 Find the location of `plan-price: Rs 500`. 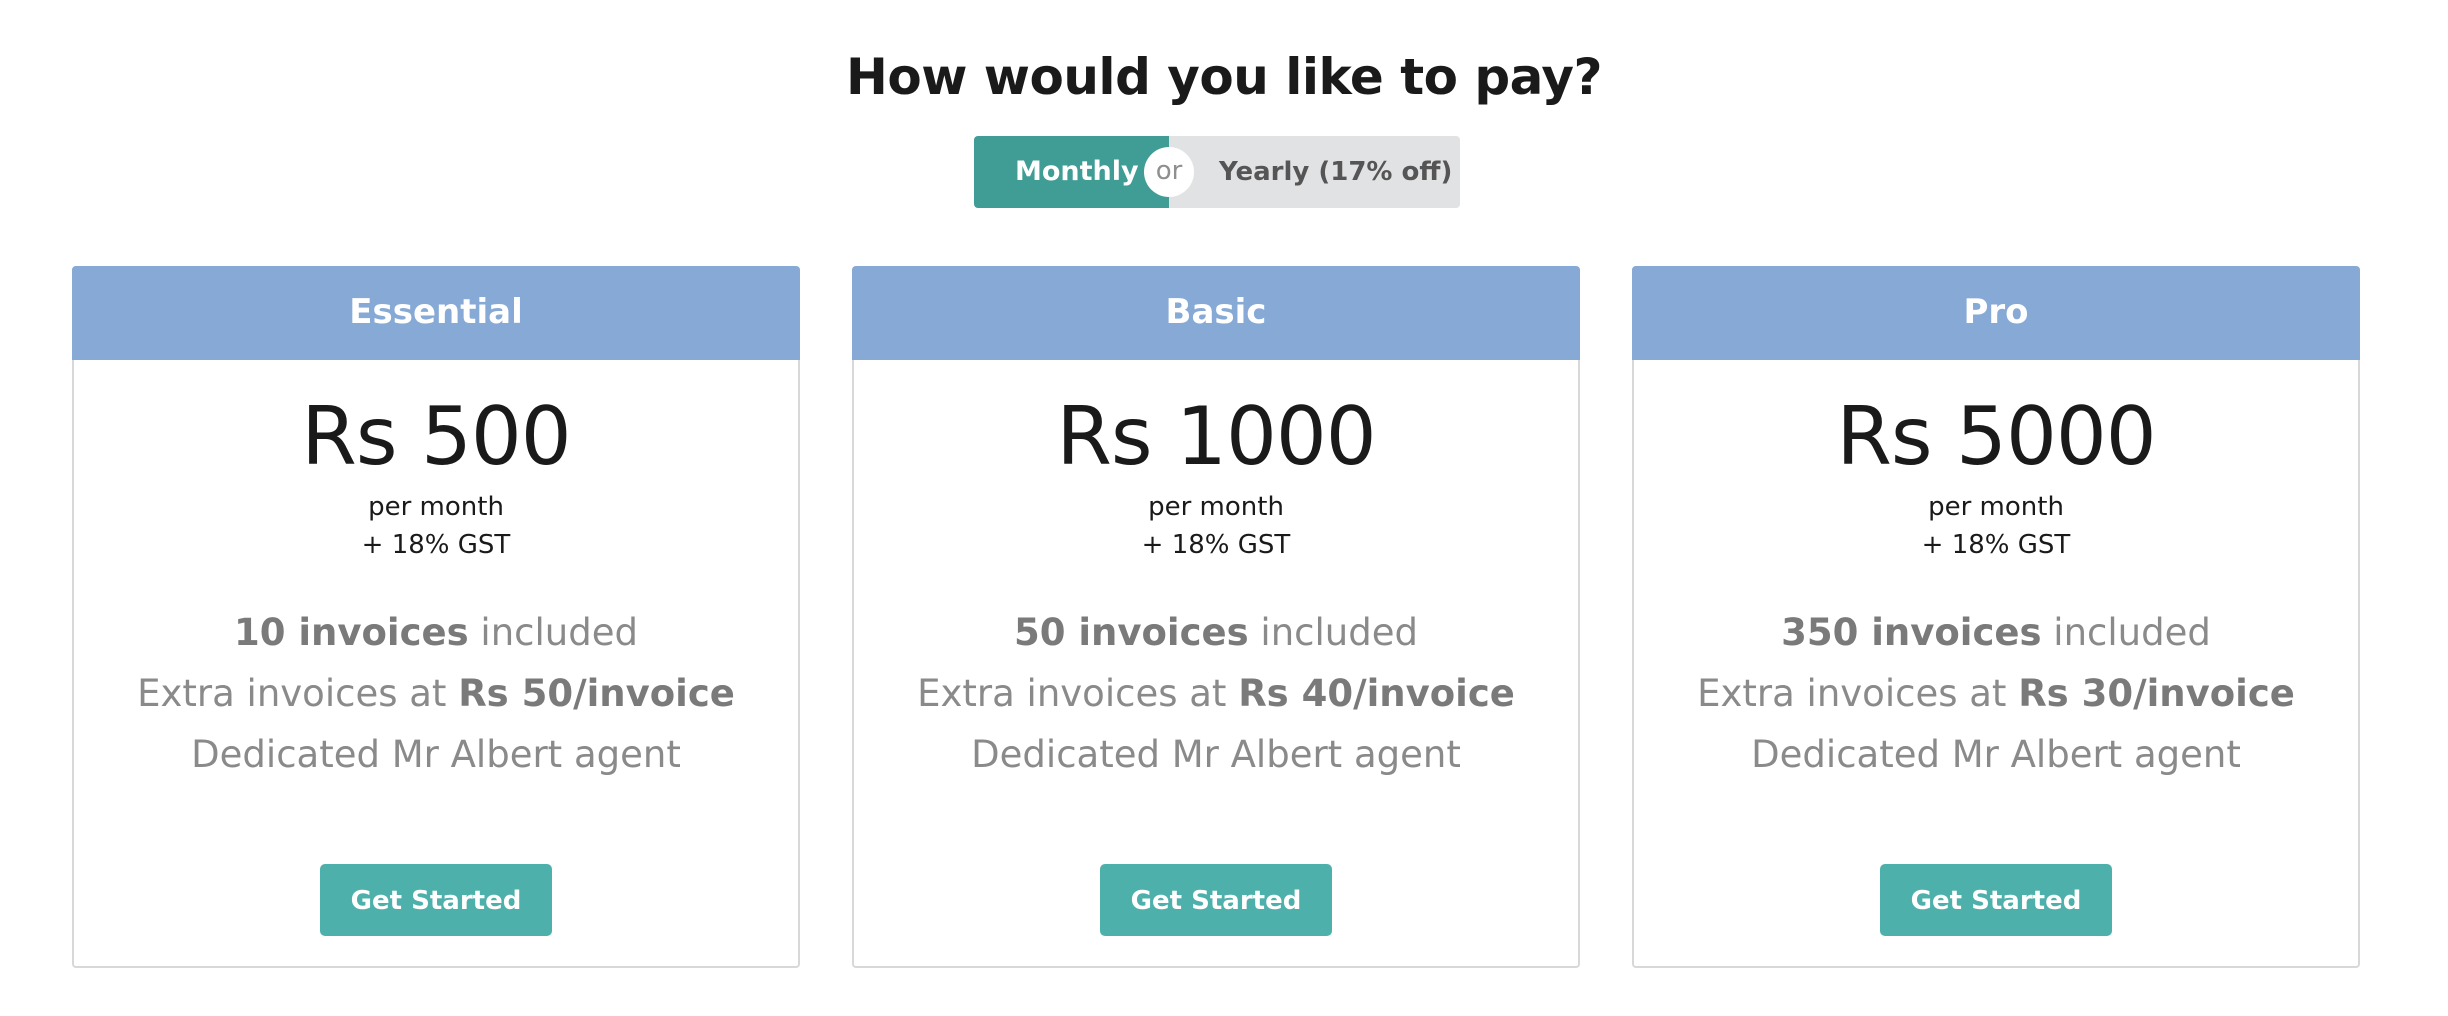

plan-price: Rs 500 is located at coordinates (436, 436).